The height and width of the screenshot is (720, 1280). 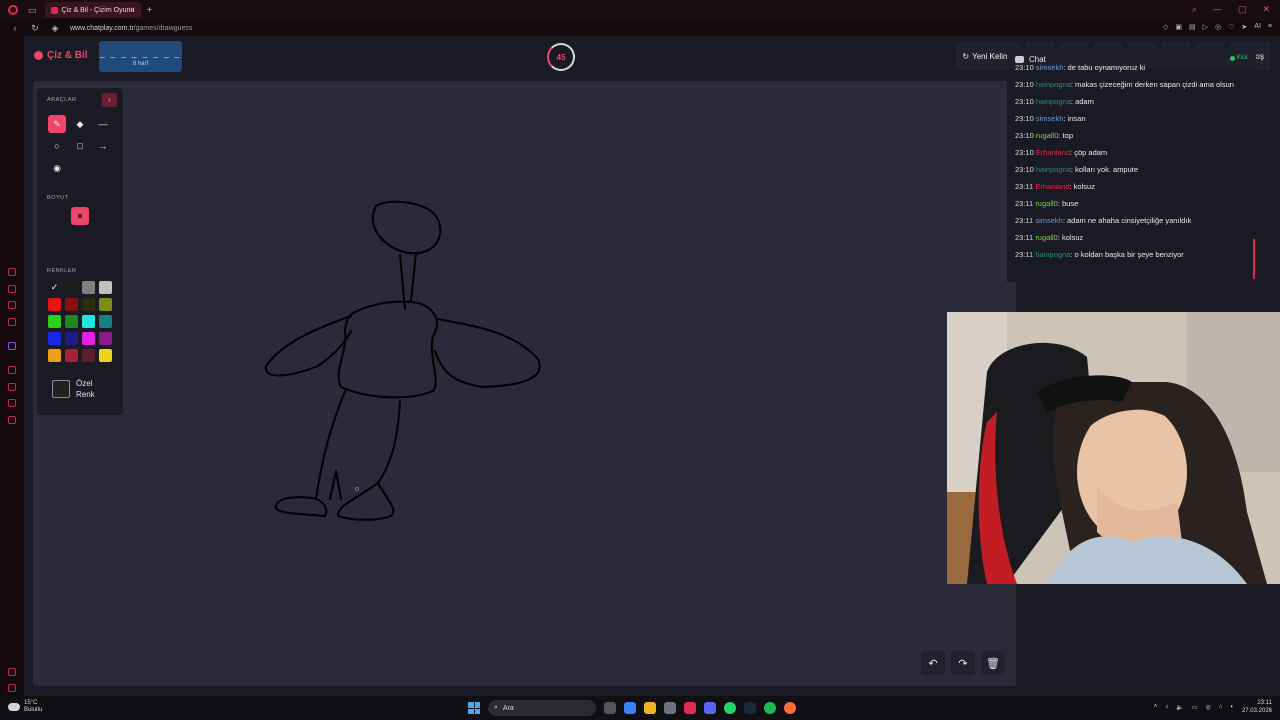 I want to click on sidebar-music-icon, so click(x=12, y=370).